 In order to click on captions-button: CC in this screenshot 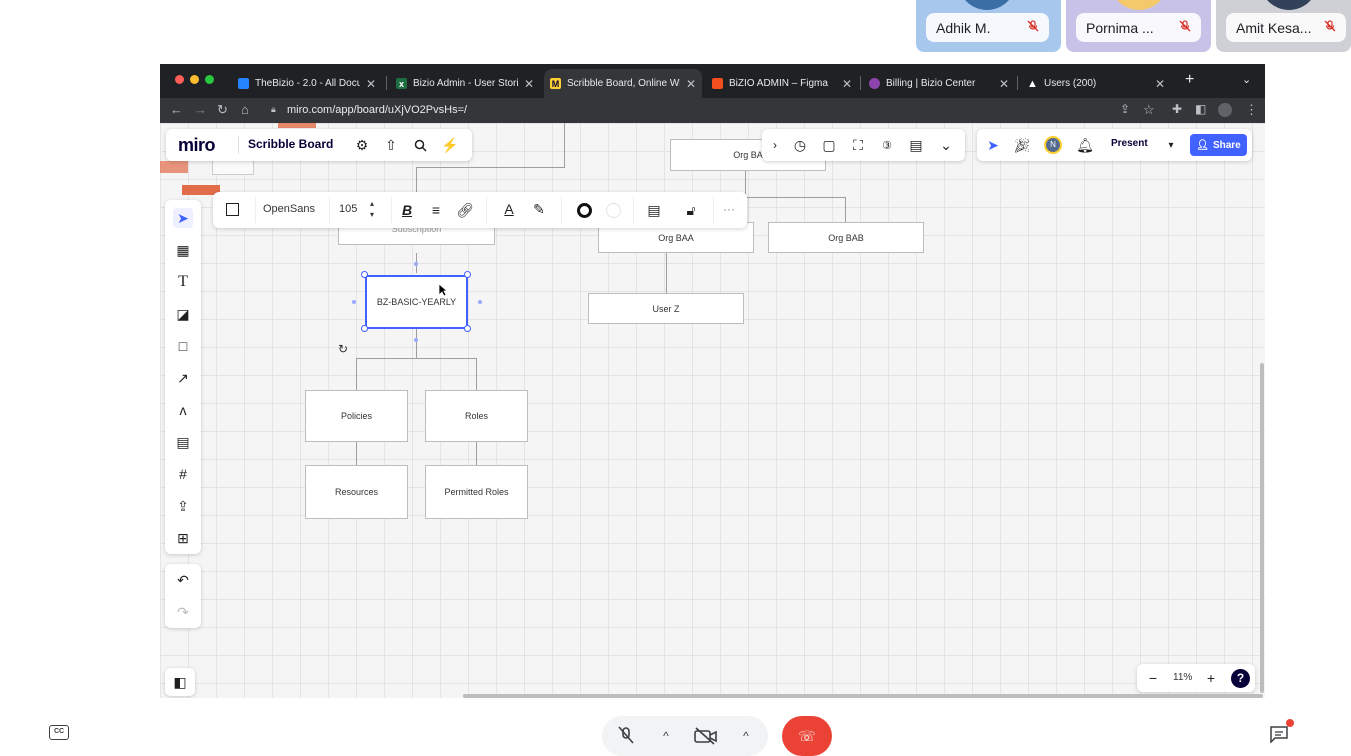, I will do `click(59, 732)`.